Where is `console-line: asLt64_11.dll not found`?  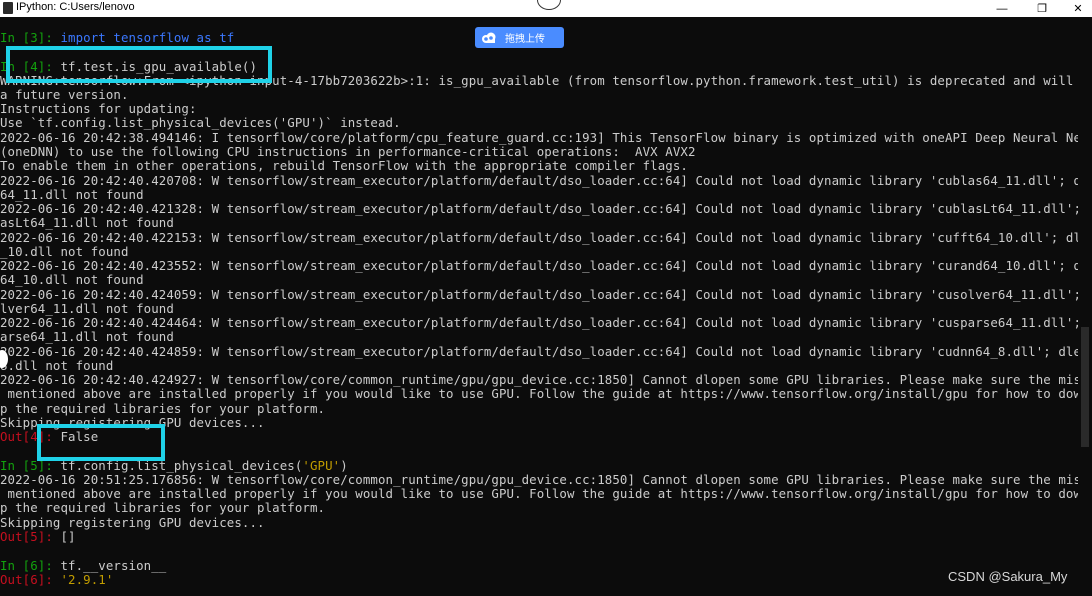
console-line: asLt64_11.dll not found is located at coordinates (87, 222).